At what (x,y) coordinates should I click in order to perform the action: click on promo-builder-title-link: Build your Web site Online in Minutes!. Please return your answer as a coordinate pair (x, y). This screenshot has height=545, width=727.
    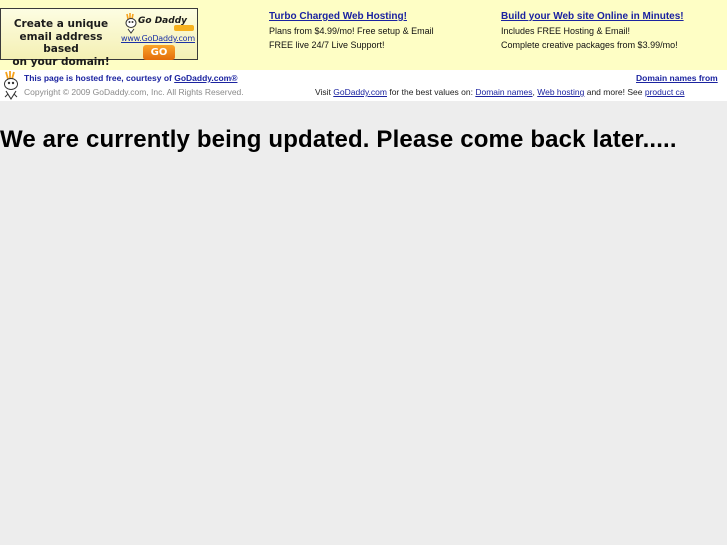
    Looking at the image, I should click on (592, 17).